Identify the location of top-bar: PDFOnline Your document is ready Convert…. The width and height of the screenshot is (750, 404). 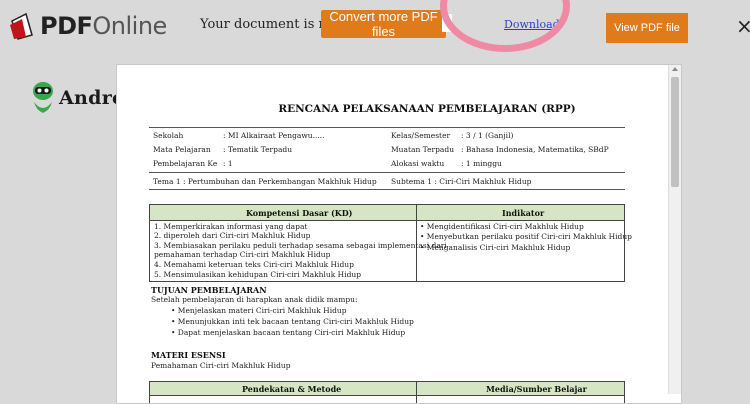
(375, 26).